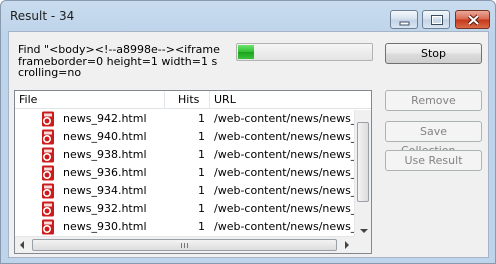 This screenshot has height=264, width=496. Describe the element at coordinates (284, 118) in the screenshot. I see `row-url: /web-content/news/news_942` at that location.